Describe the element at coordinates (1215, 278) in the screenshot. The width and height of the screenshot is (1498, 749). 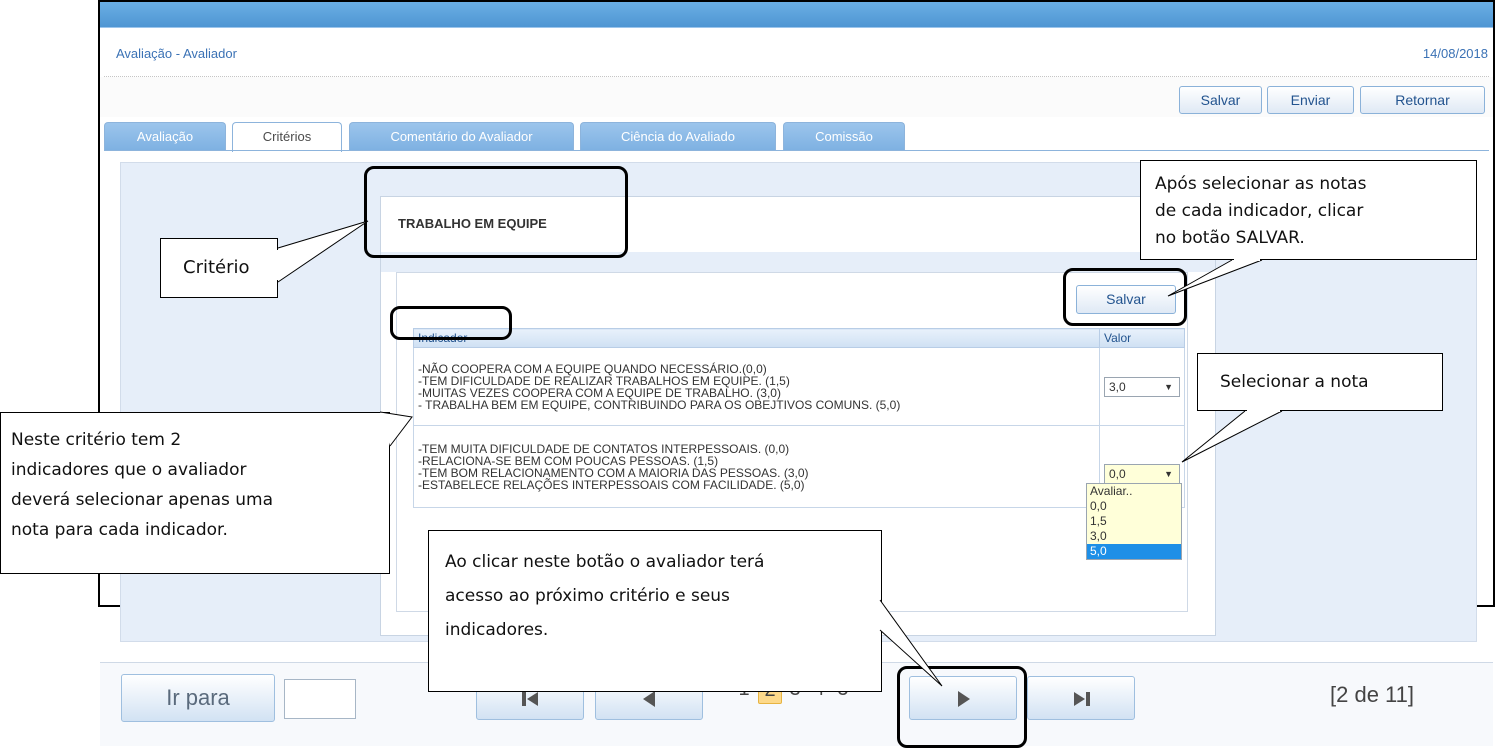
I see `pointer-save-tip` at that location.